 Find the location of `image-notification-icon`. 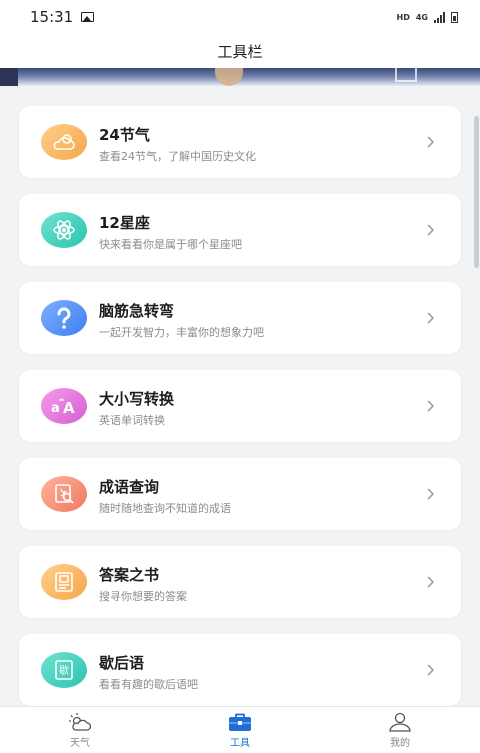

image-notification-icon is located at coordinates (88, 17).